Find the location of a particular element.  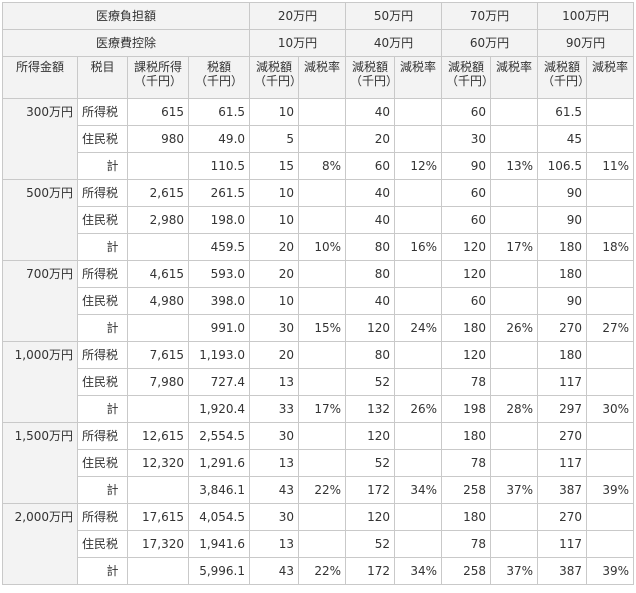

reduction-amount-unit: （千円） is located at coordinates (372, 81).